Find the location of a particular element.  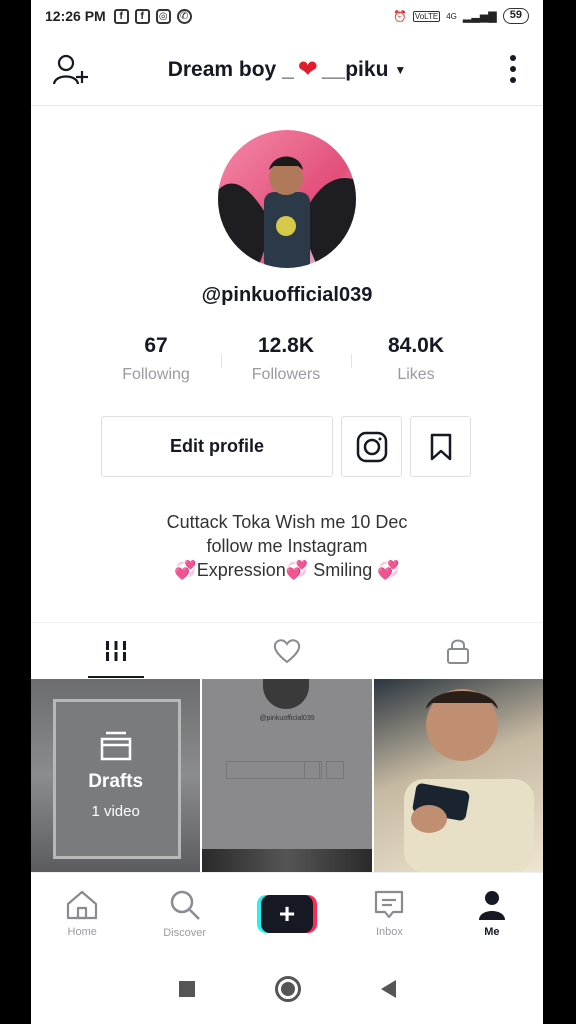

drafts-count: 1 video is located at coordinates (115, 811).